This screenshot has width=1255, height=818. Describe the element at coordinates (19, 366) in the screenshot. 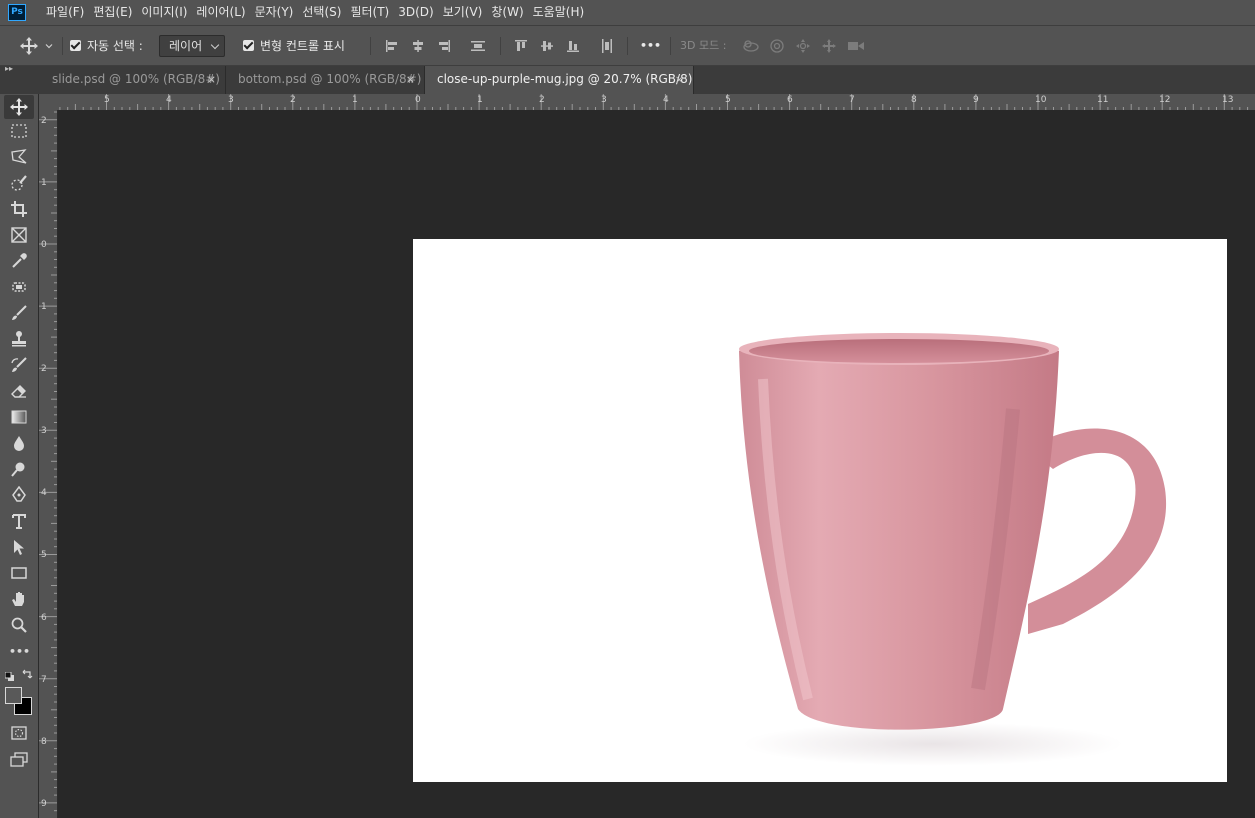

I see `history-brush-tool` at that location.